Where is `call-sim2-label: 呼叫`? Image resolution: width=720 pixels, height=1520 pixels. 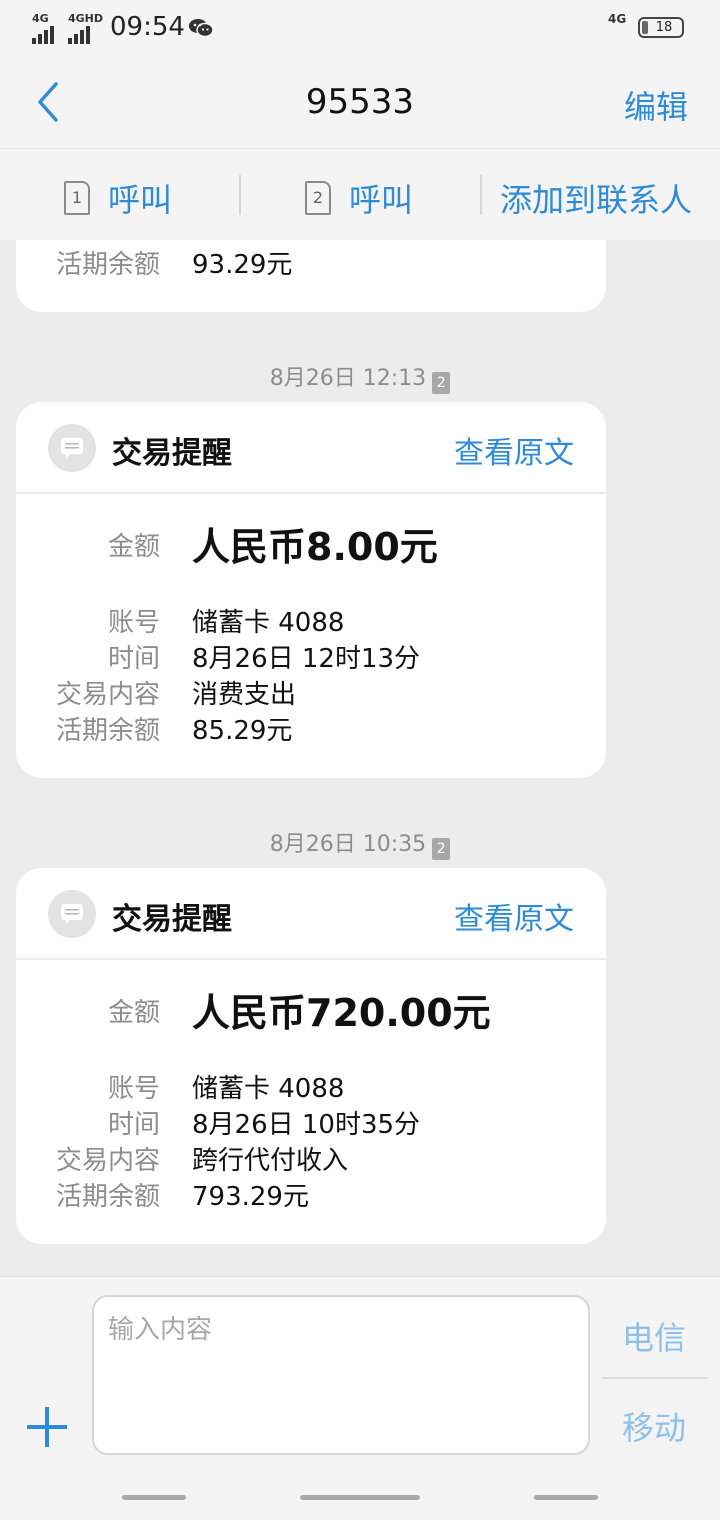 call-sim2-label: 呼叫 is located at coordinates (381, 200).